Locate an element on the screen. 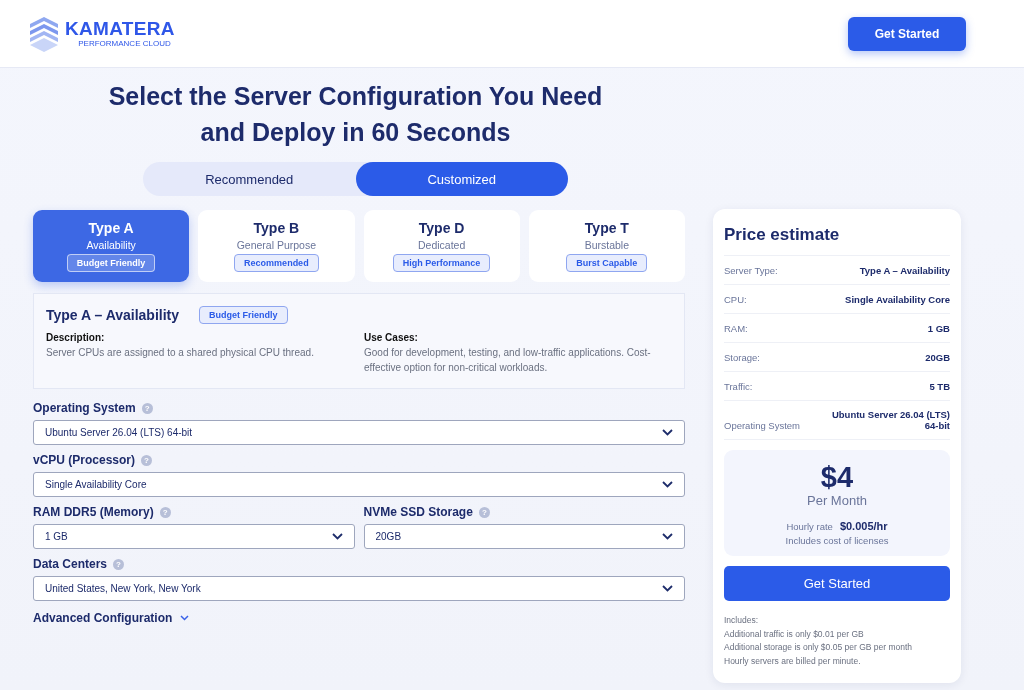 The width and height of the screenshot is (1024, 690). type-badge: Budget Friendly is located at coordinates (111, 263).